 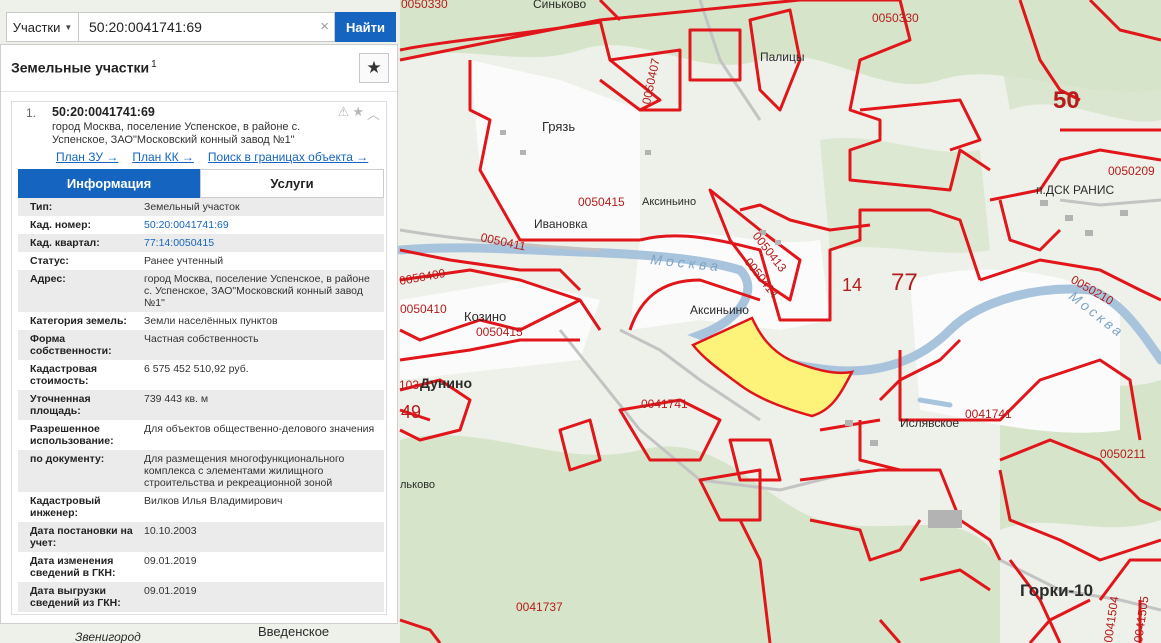 What do you see at coordinates (78, 243) in the screenshot?
I see `property-label: Кад. квартал:` at bounding box center [78, 243].